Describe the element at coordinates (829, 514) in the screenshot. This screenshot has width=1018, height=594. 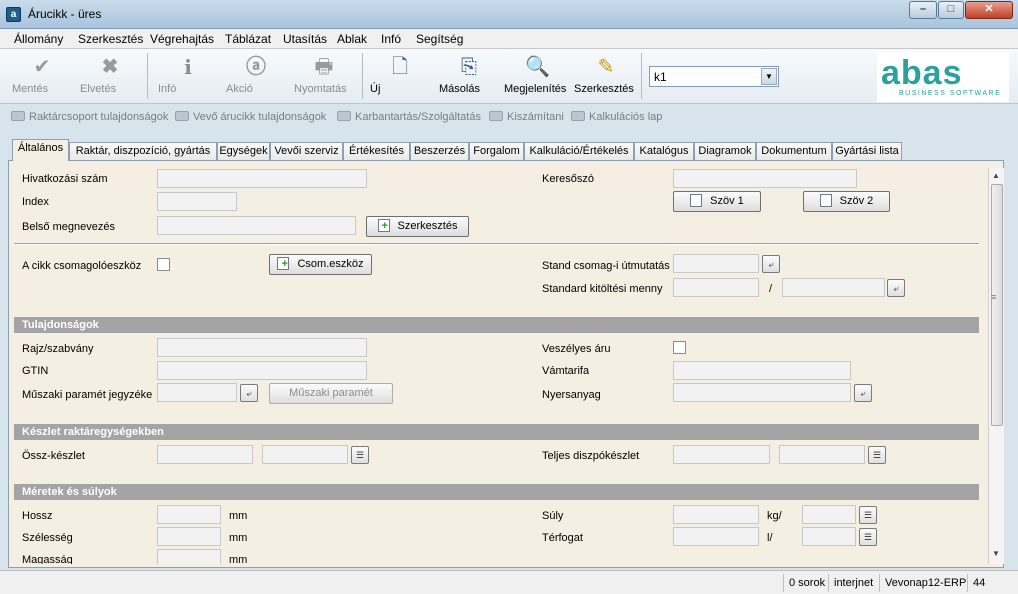
I see `suly-unit-field` at that location.